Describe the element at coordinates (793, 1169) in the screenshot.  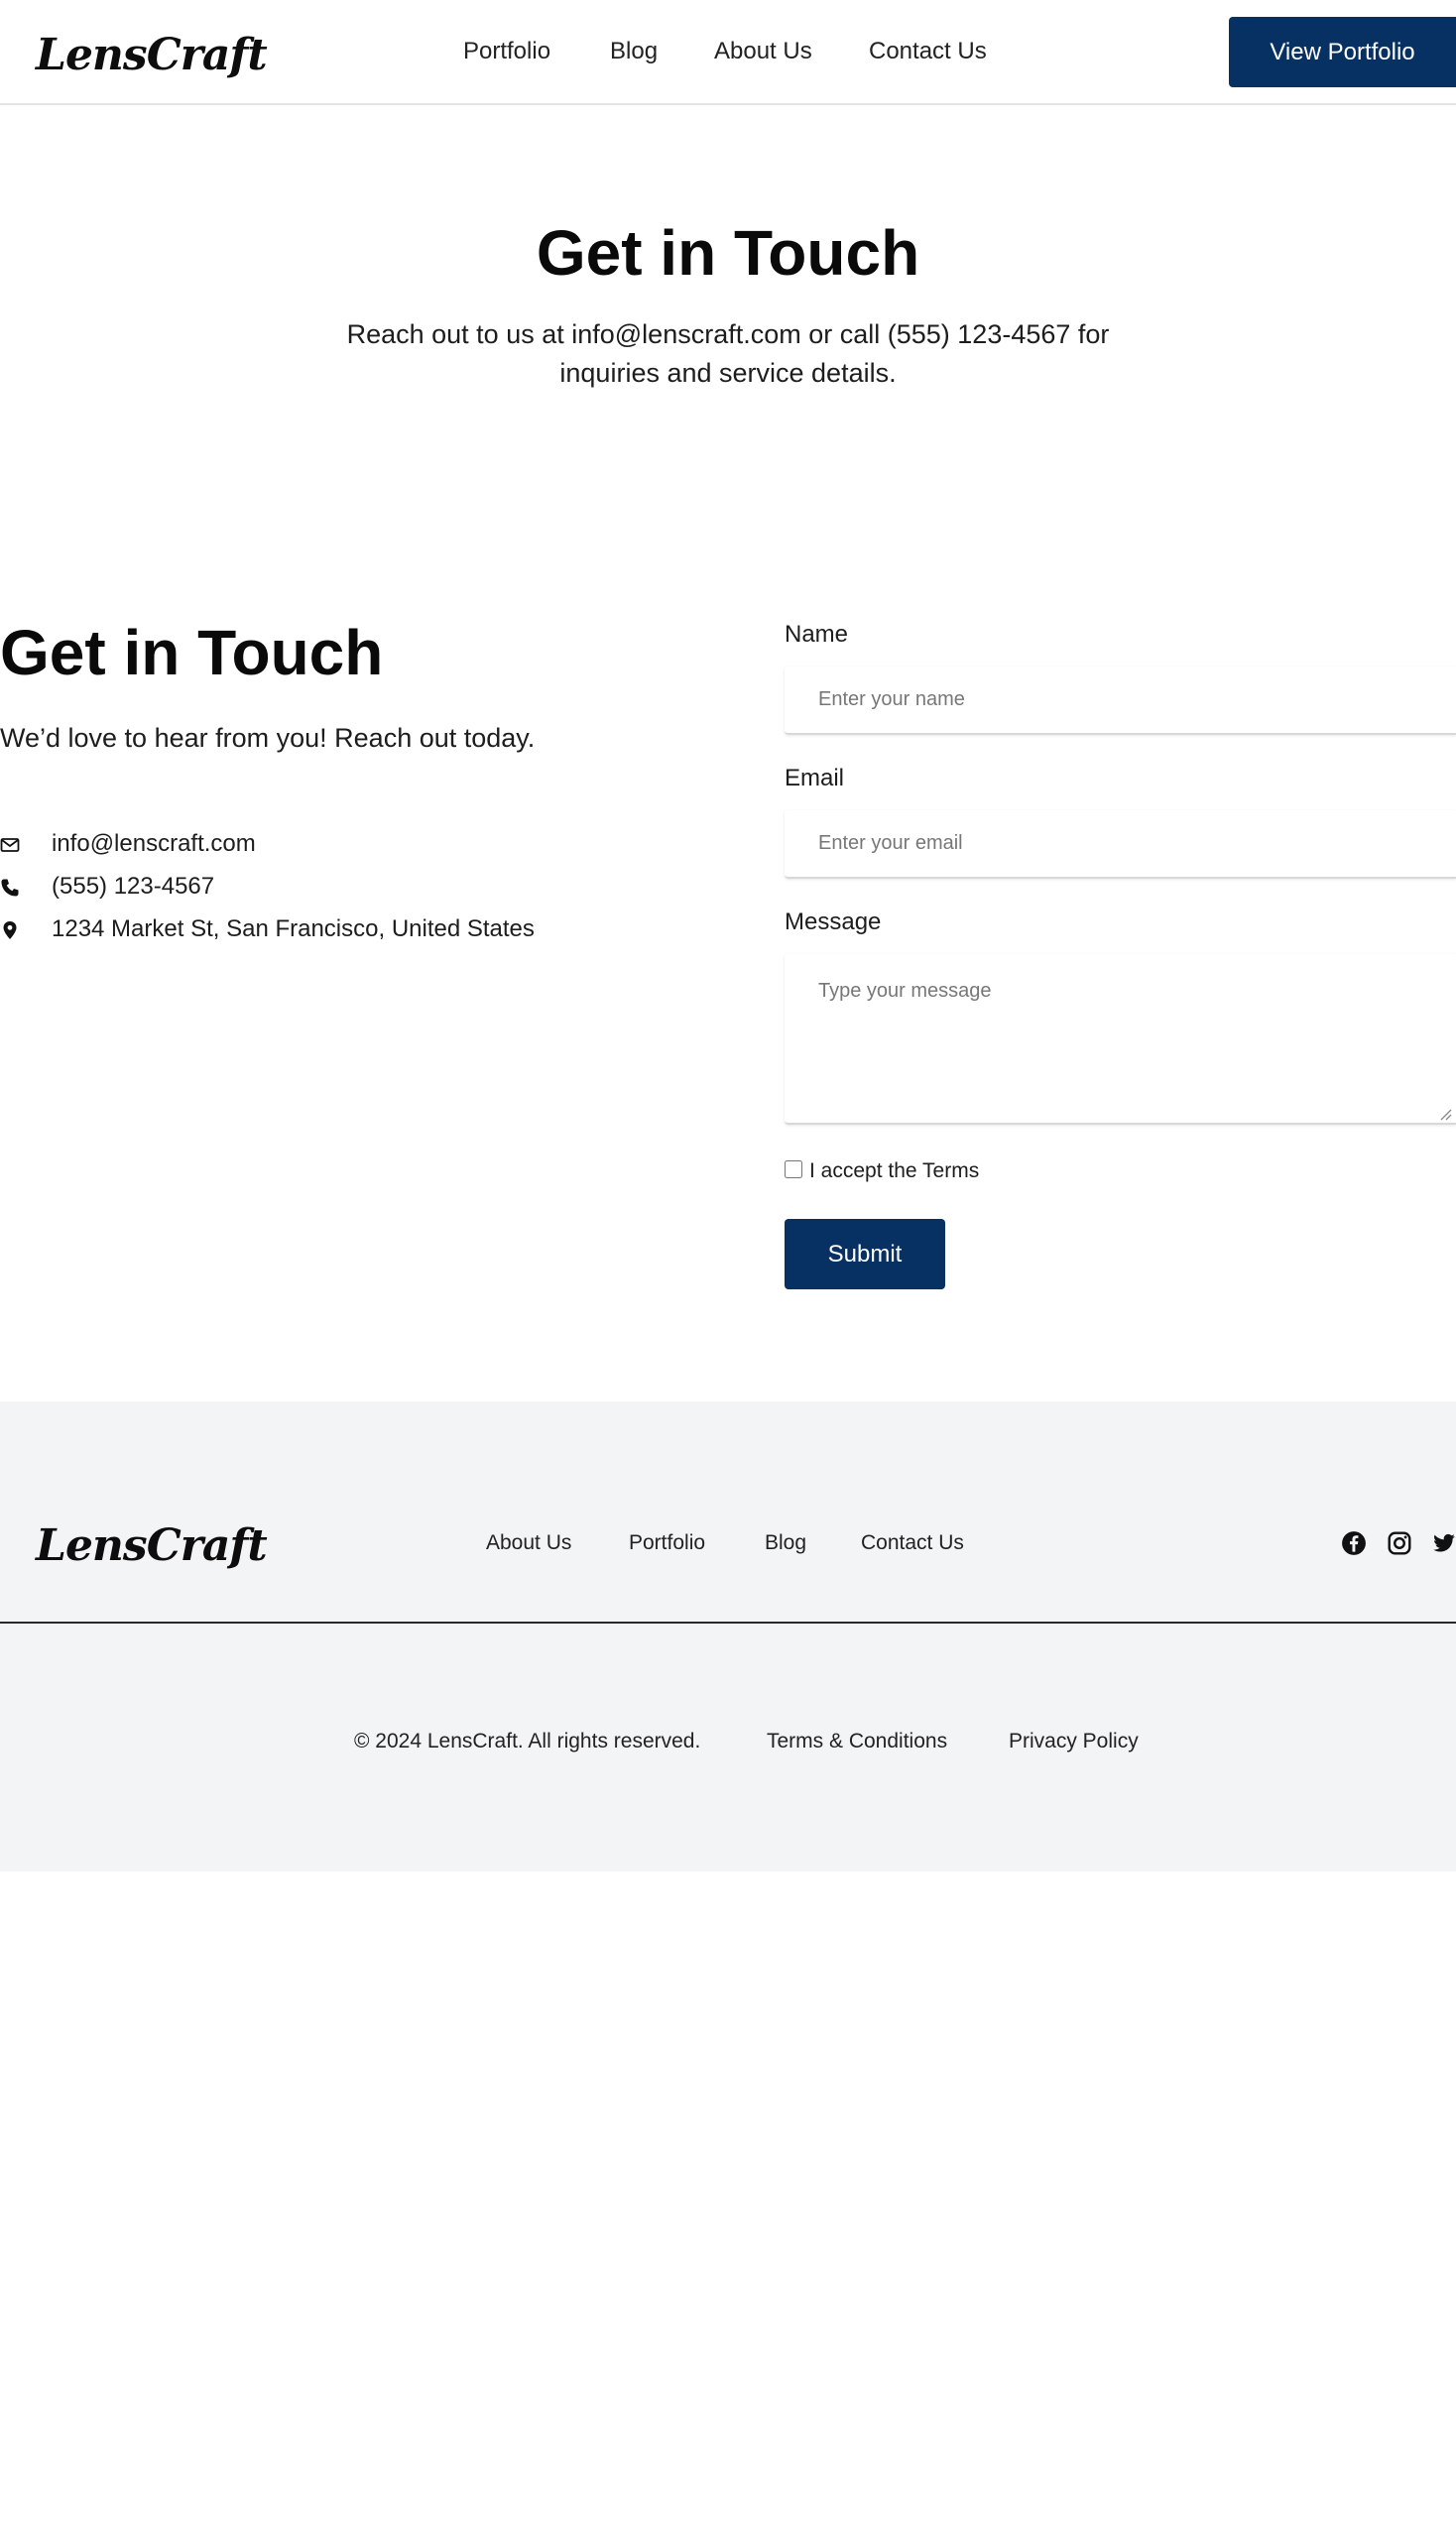
I see `terms-checkbox` at that location.